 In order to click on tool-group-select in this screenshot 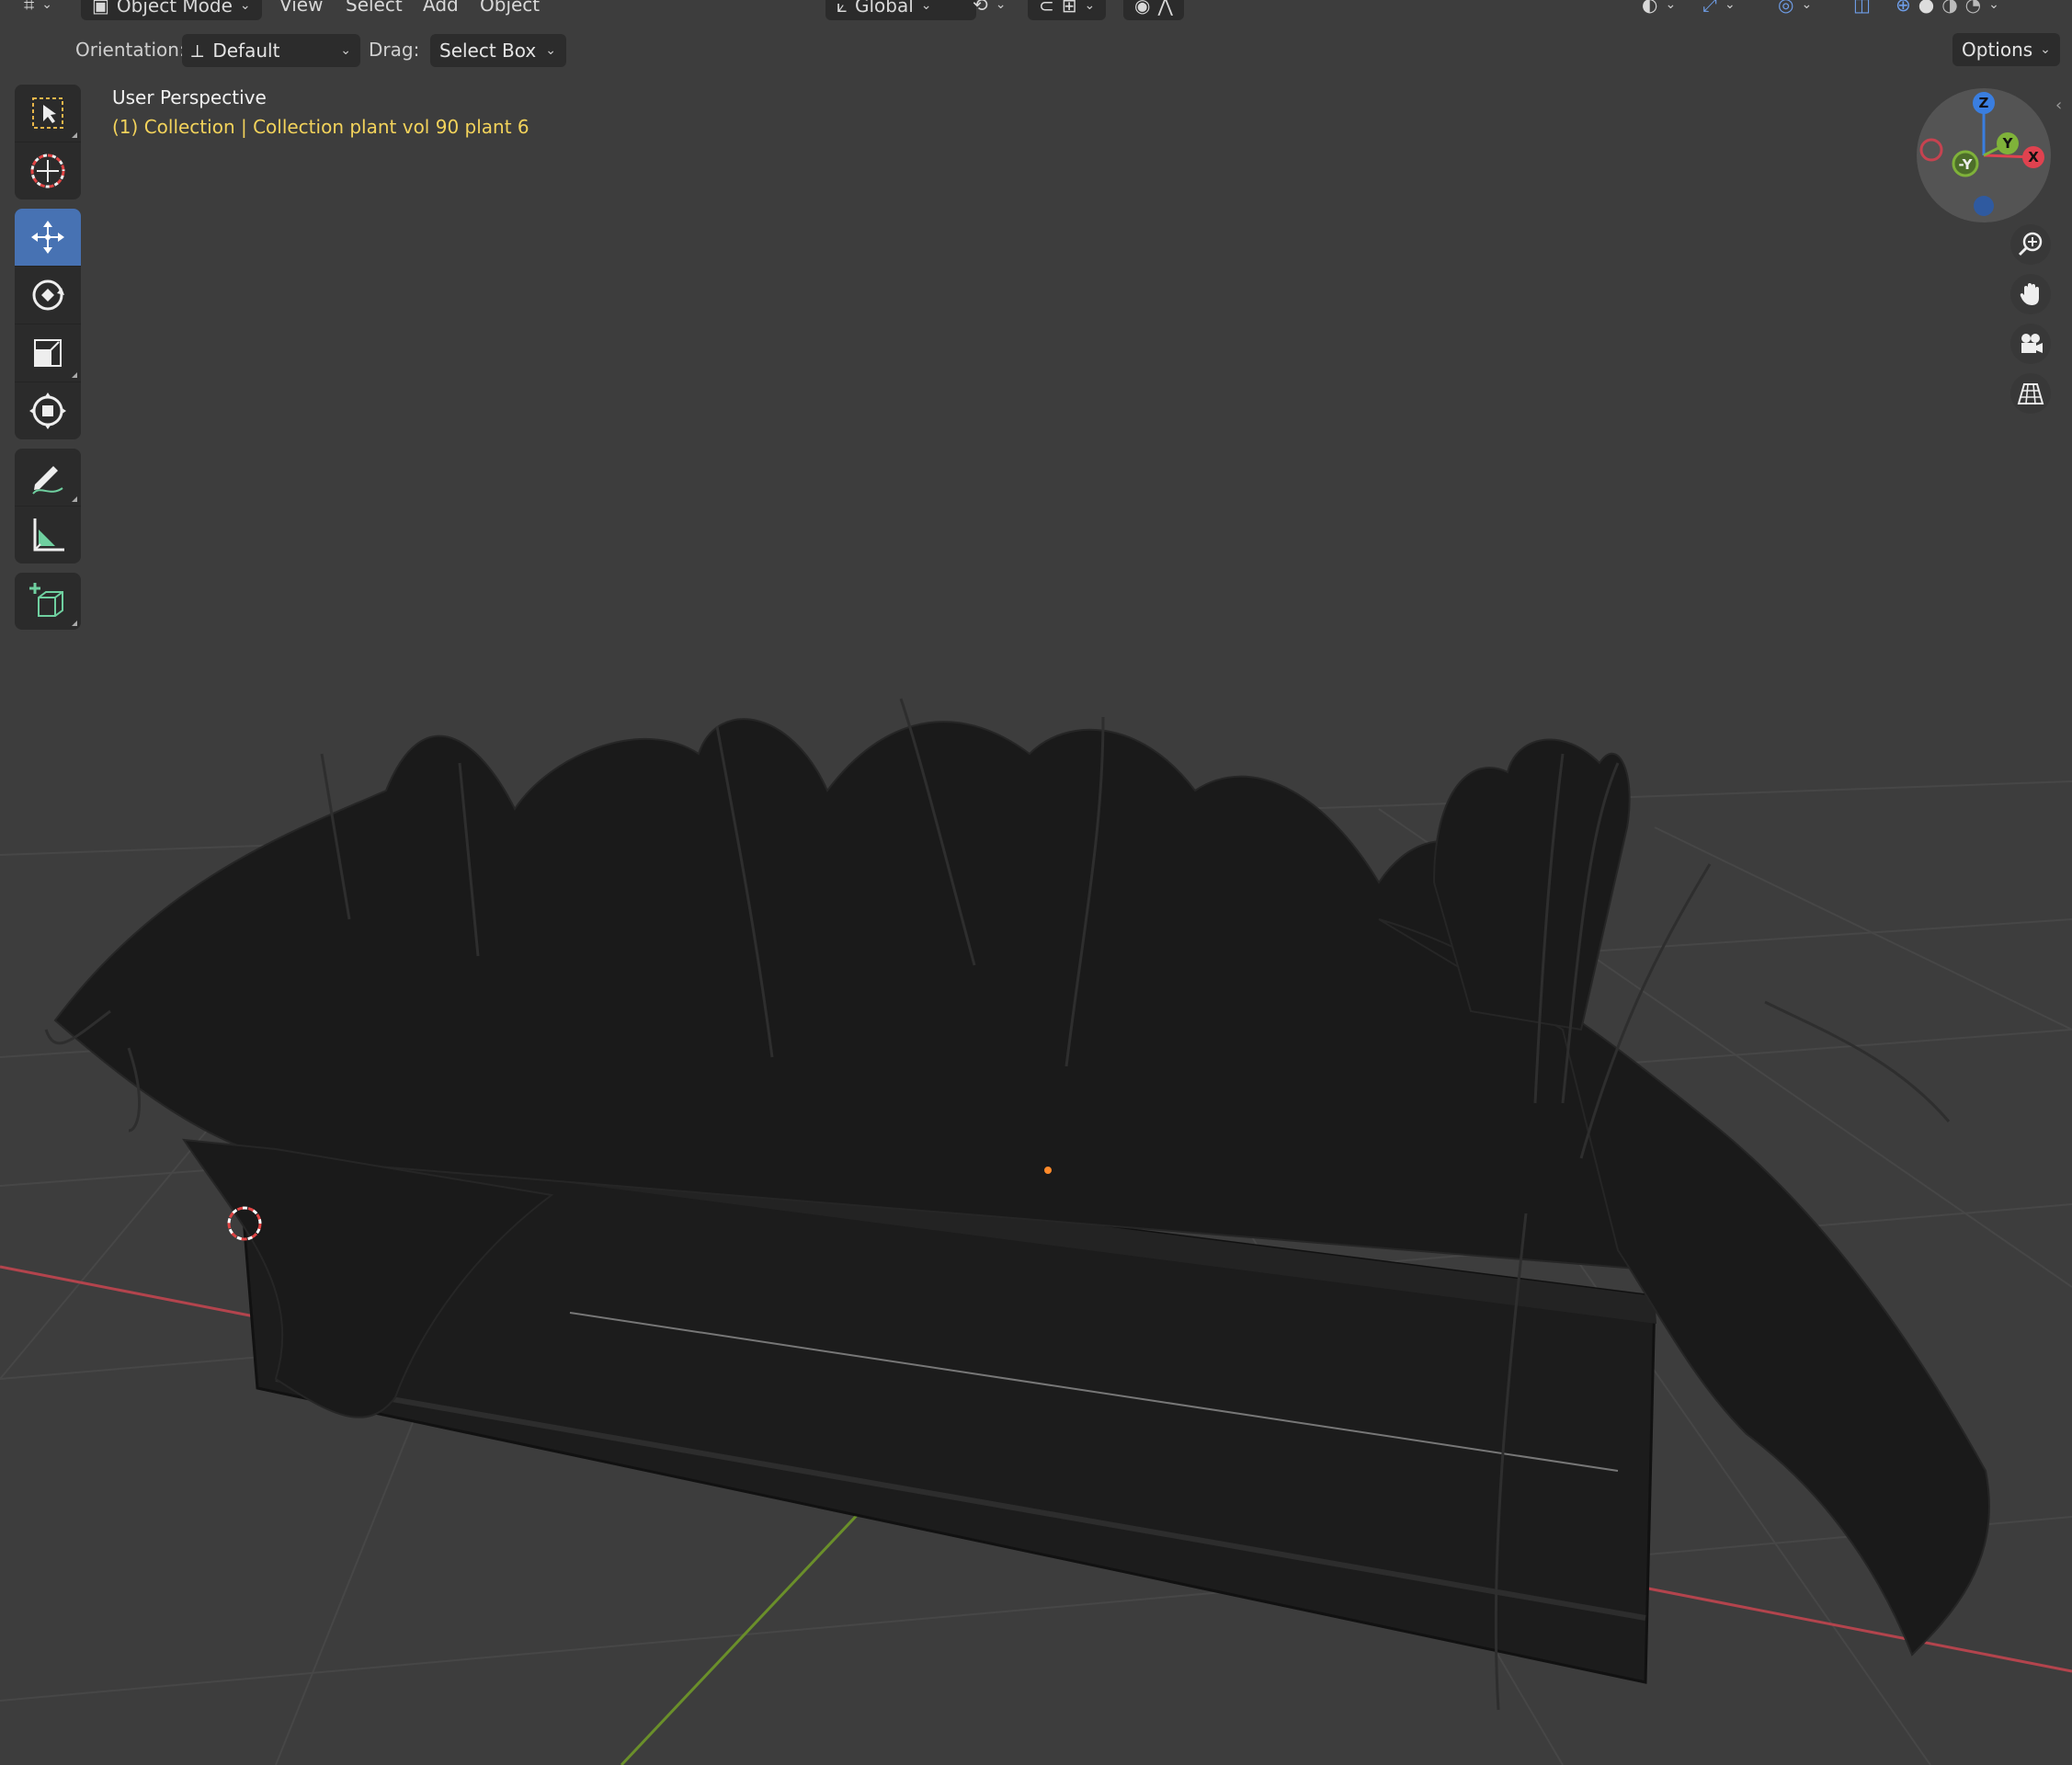, I will do `click(48, 142)`.